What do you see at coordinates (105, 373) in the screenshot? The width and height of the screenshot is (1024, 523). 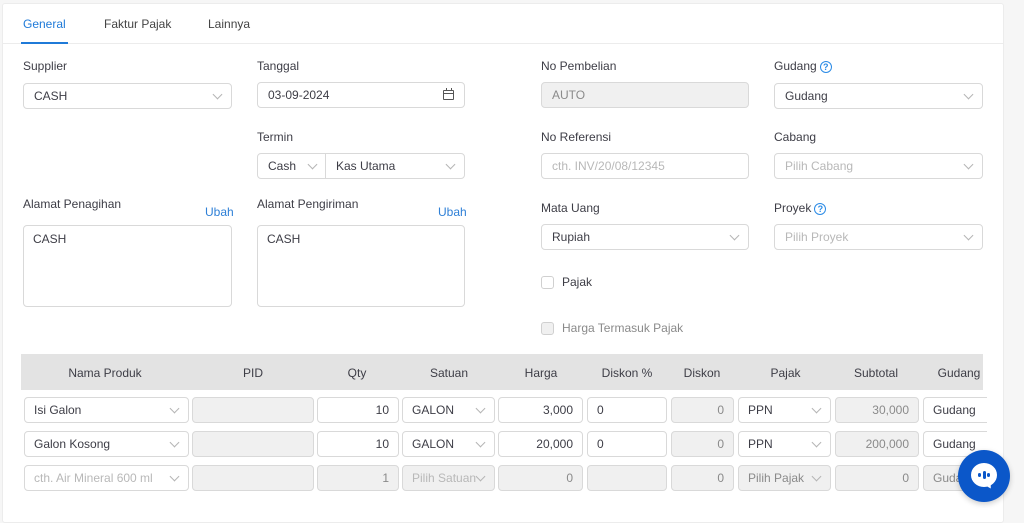 I see `col-nama-produk: Nama Produk` at bounding box center [105, 373].